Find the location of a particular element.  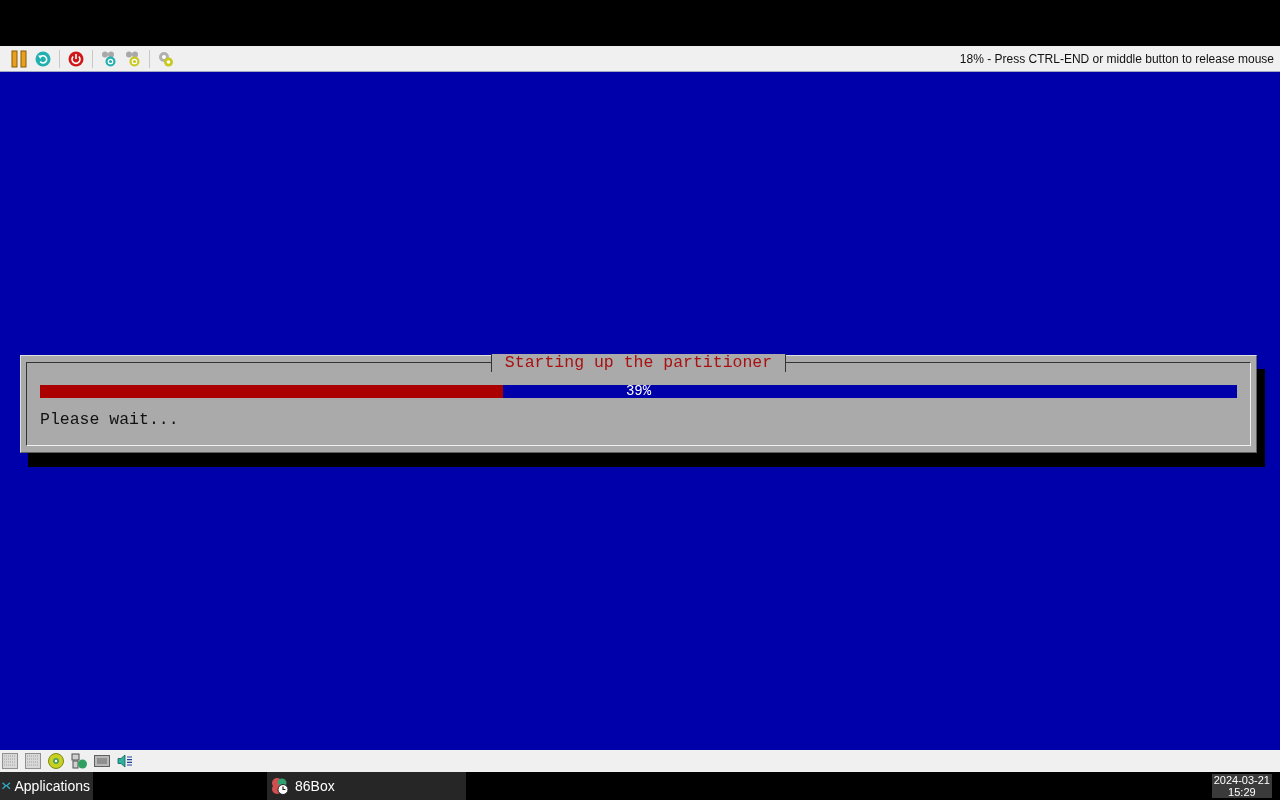

clock: 2024-03-21 15:29 is located at coordinates (1241, 786).